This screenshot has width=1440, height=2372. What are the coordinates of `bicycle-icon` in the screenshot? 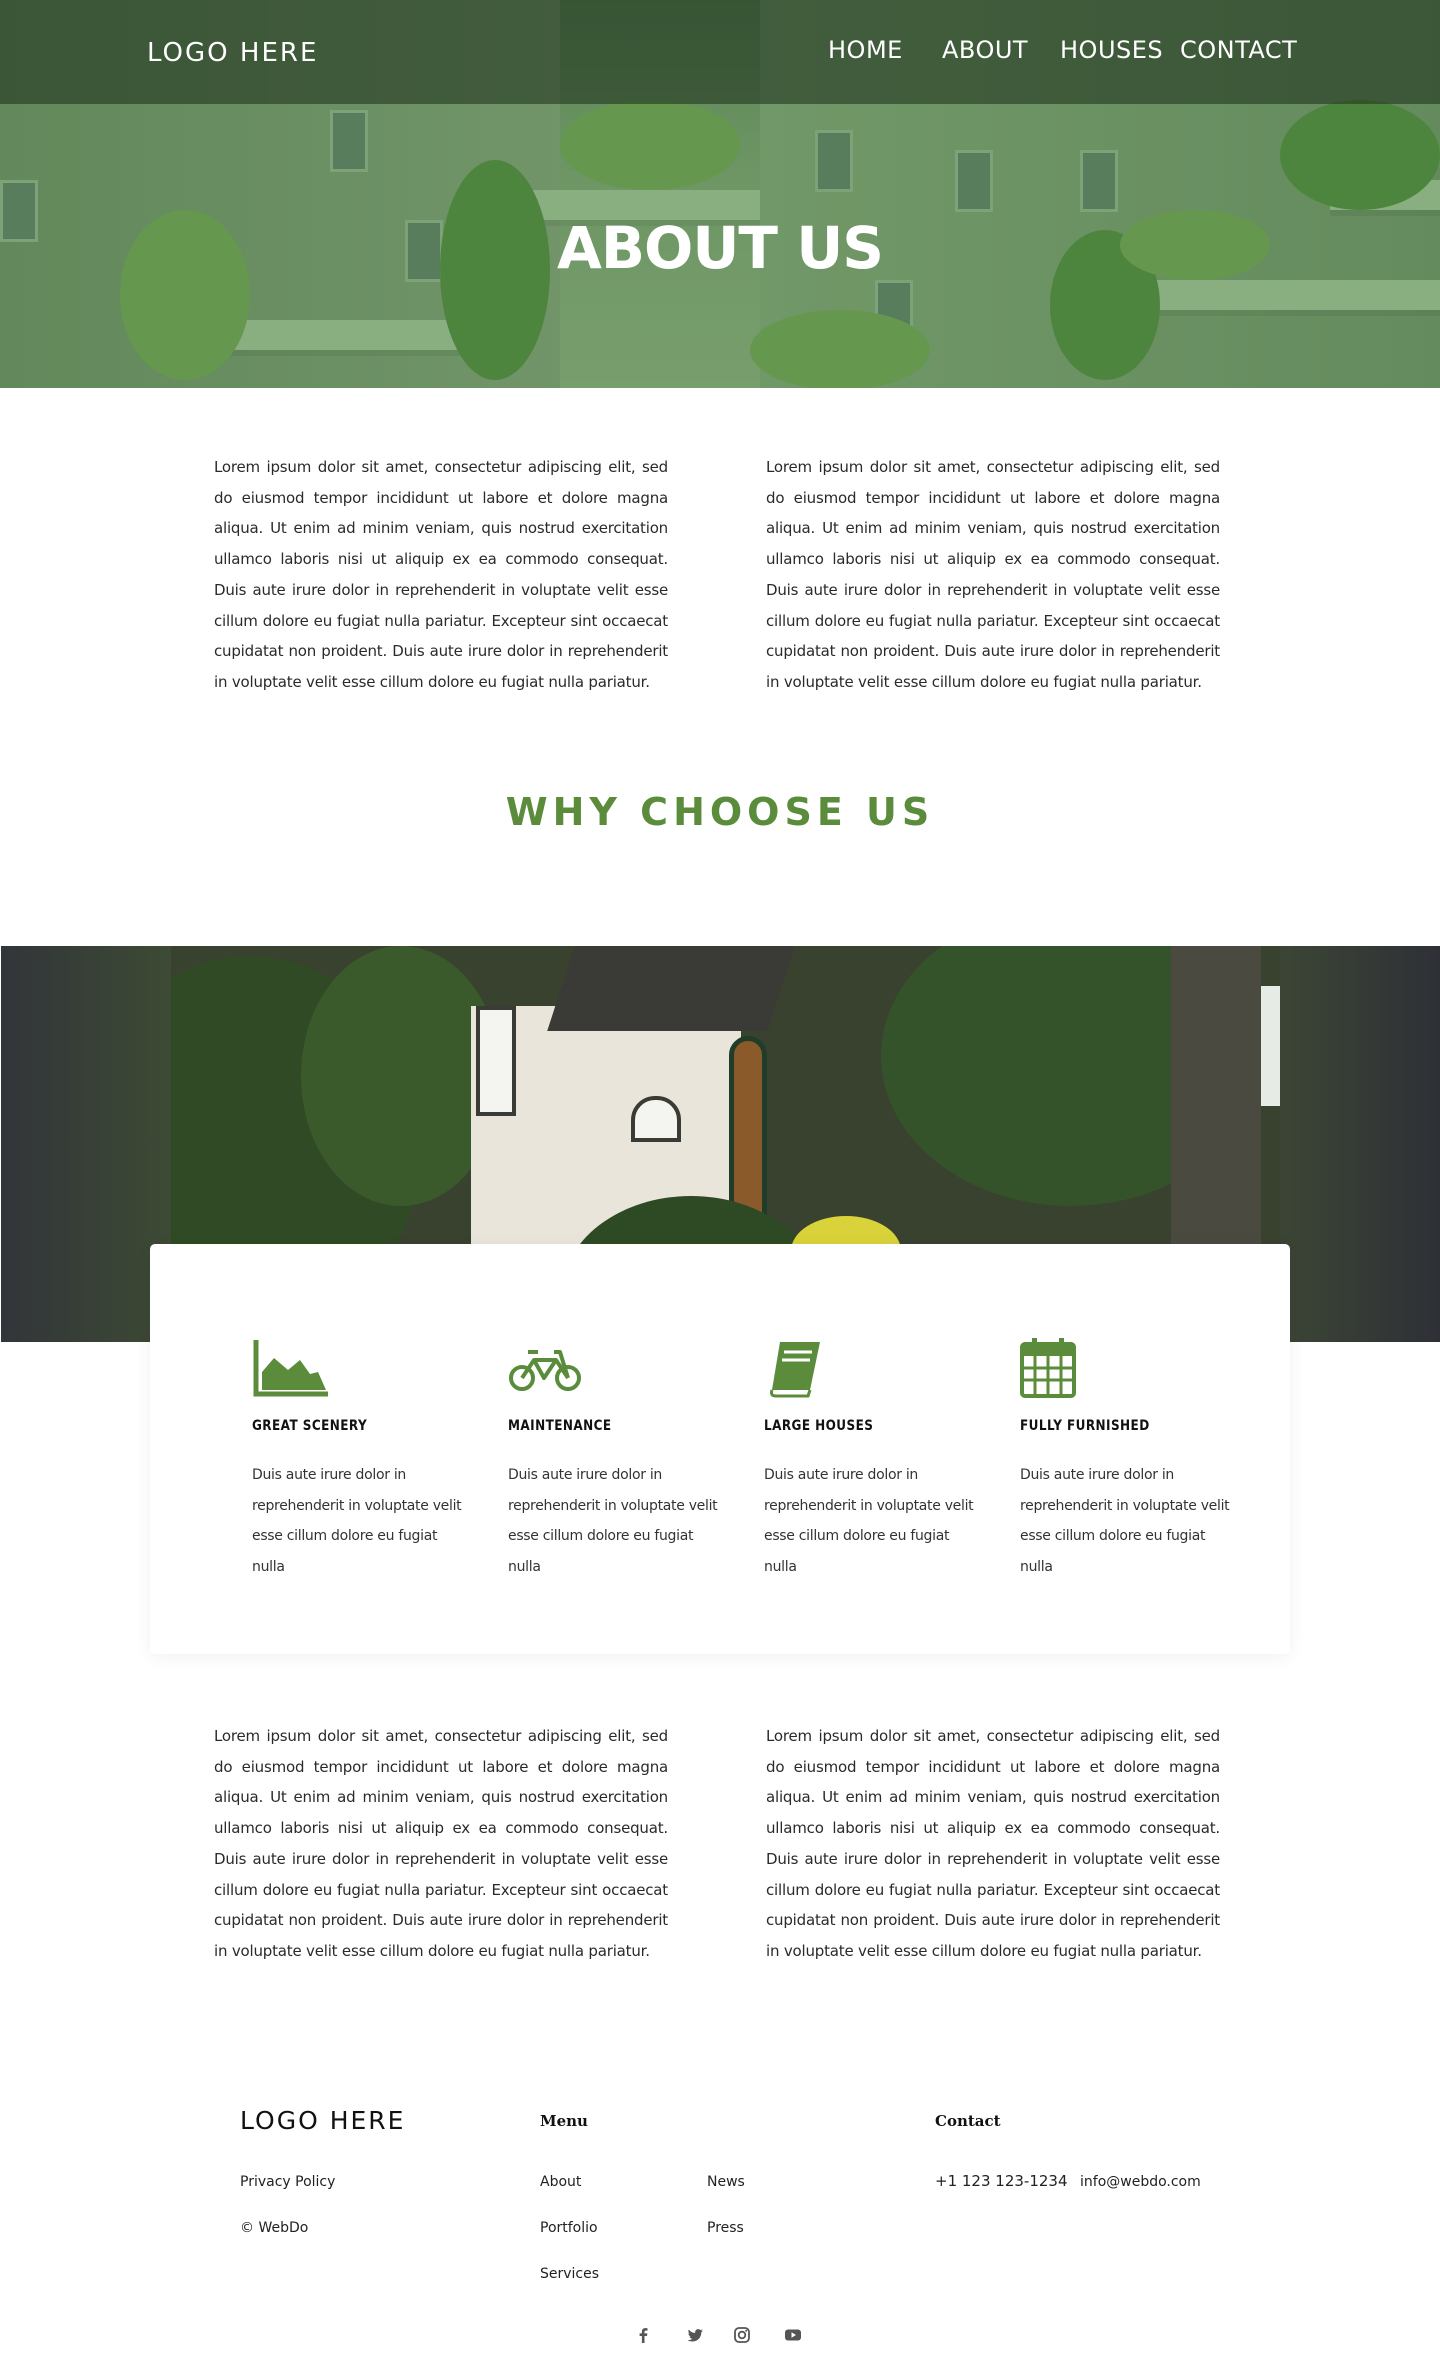 It's located at (545, 1370).